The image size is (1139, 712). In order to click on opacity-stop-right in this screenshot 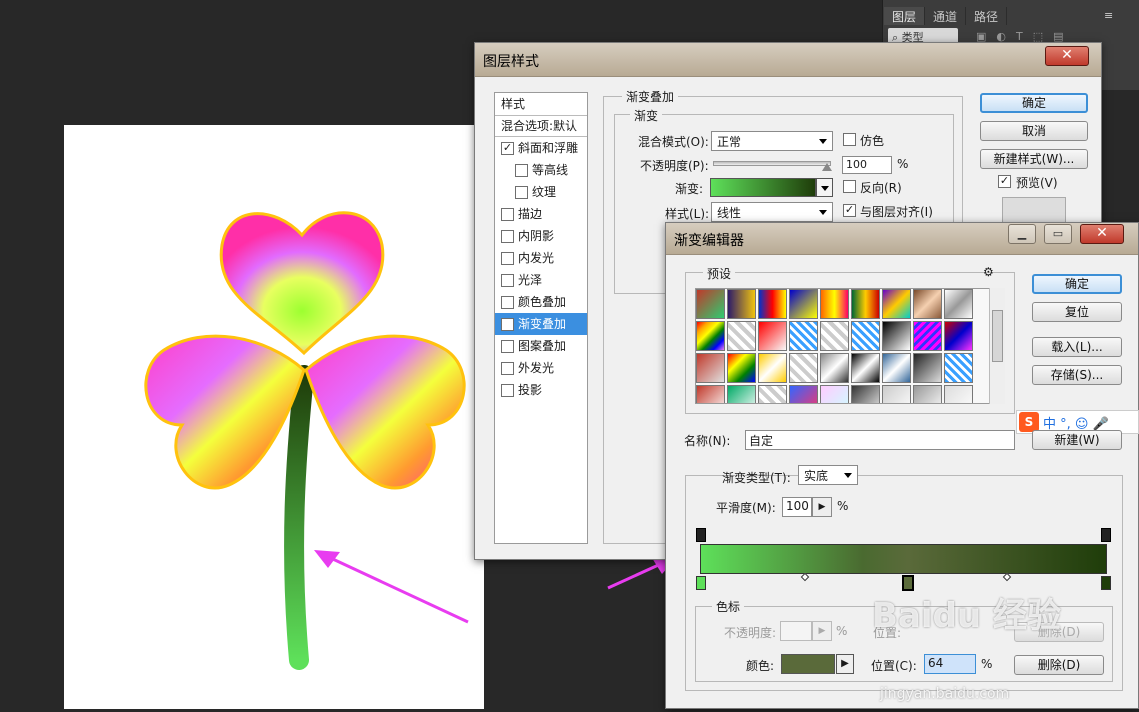, I will do `click(1106, 535)`.